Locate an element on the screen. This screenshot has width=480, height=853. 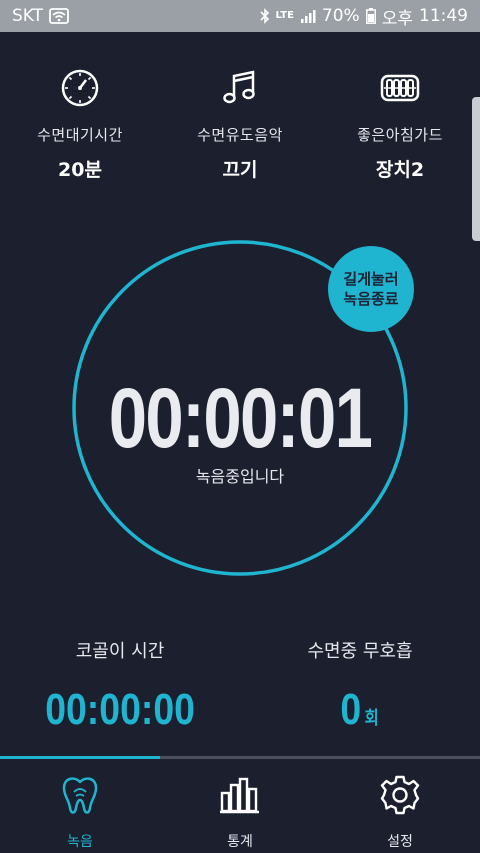
battery-icon is located at coordinates (370, 16).